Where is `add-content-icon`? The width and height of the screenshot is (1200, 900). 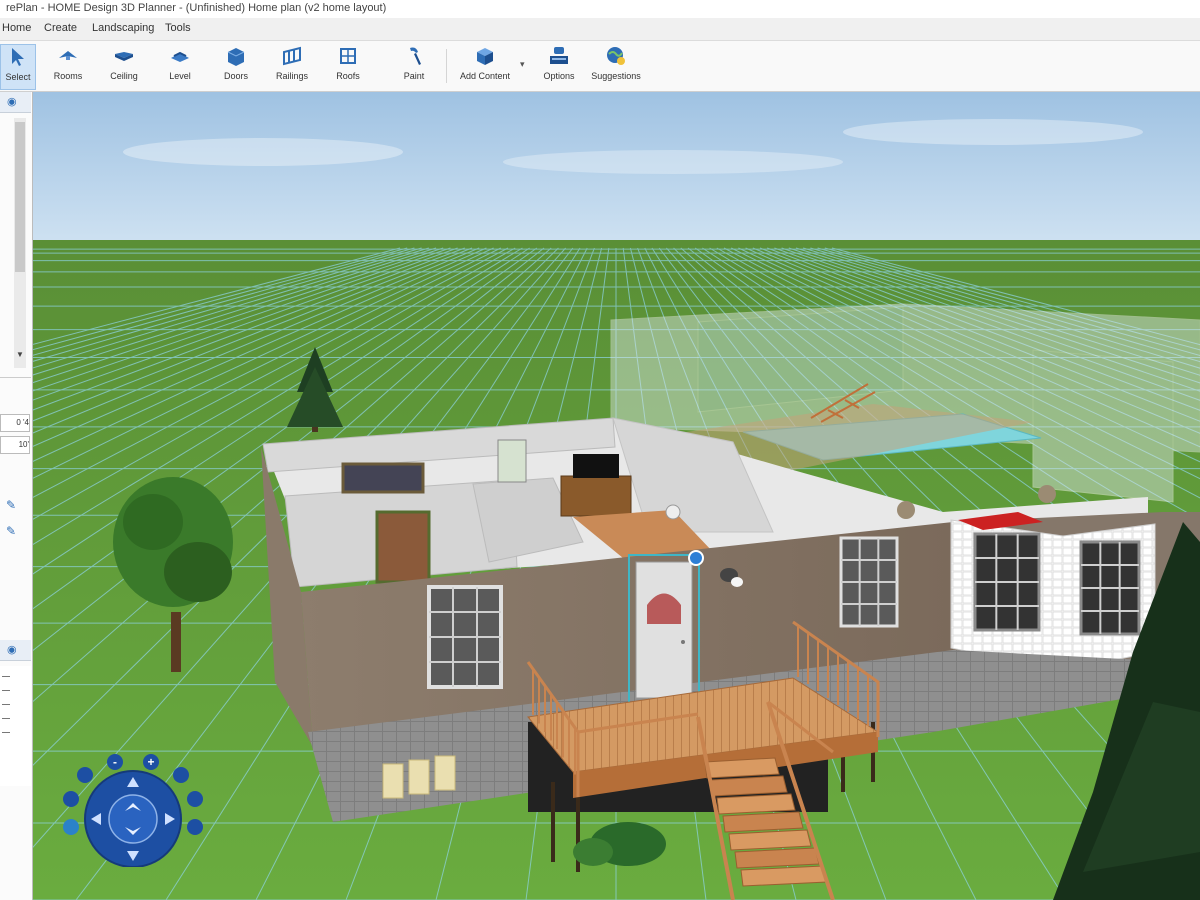 add-content-icon is located at coordinates (485, 56).